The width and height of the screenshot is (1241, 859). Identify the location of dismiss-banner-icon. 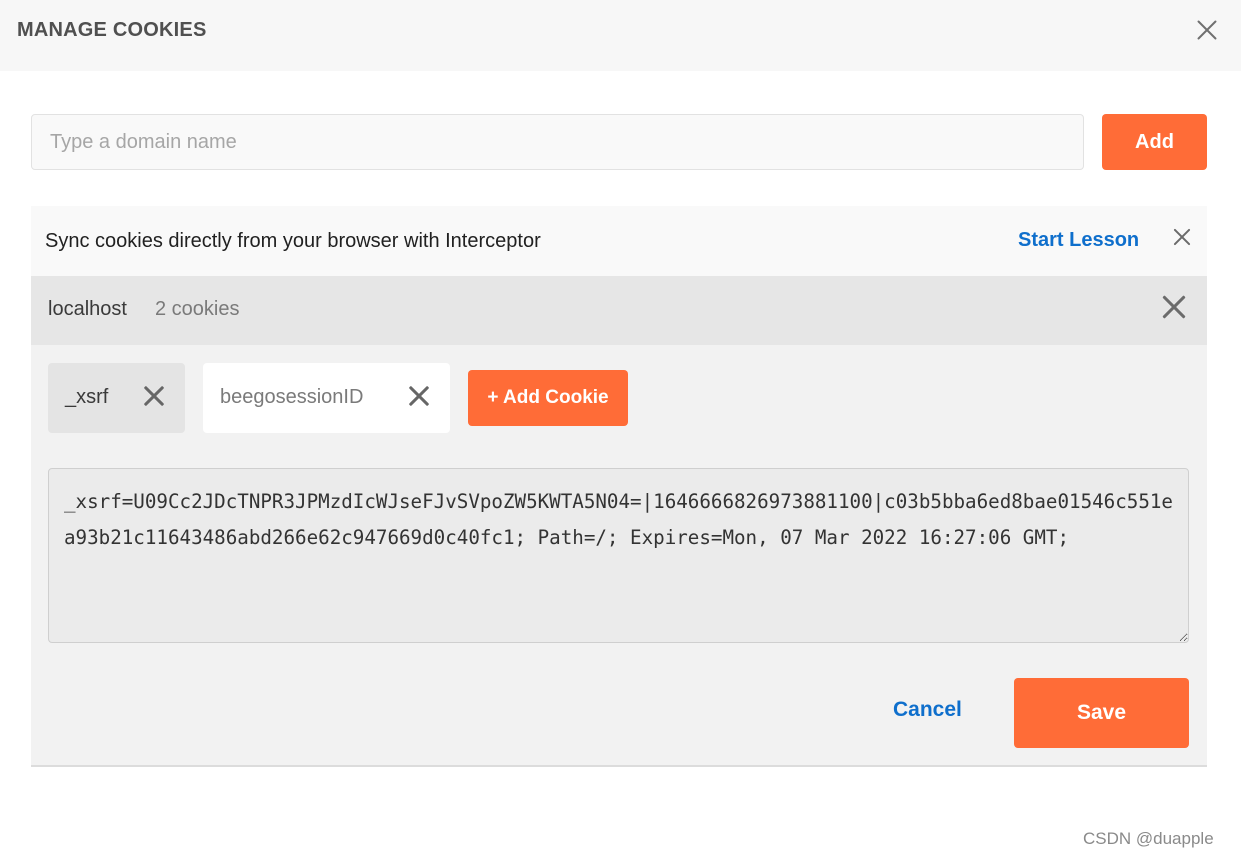
(1182, 237).